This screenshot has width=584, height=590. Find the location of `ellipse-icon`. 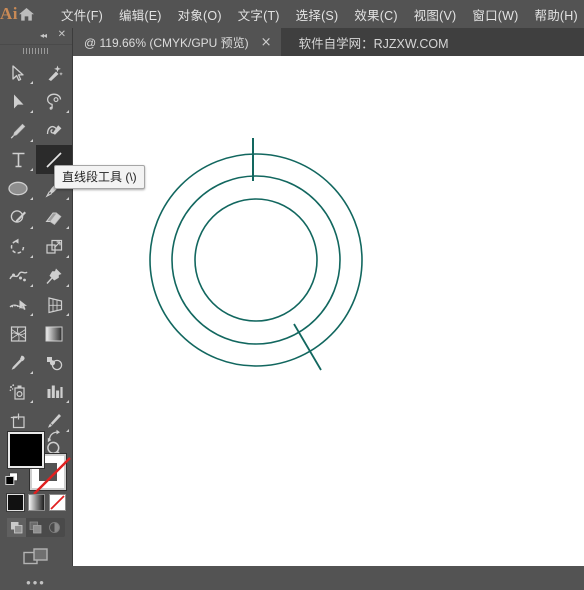

ellipse-icon is located at coordinates (18, 189).